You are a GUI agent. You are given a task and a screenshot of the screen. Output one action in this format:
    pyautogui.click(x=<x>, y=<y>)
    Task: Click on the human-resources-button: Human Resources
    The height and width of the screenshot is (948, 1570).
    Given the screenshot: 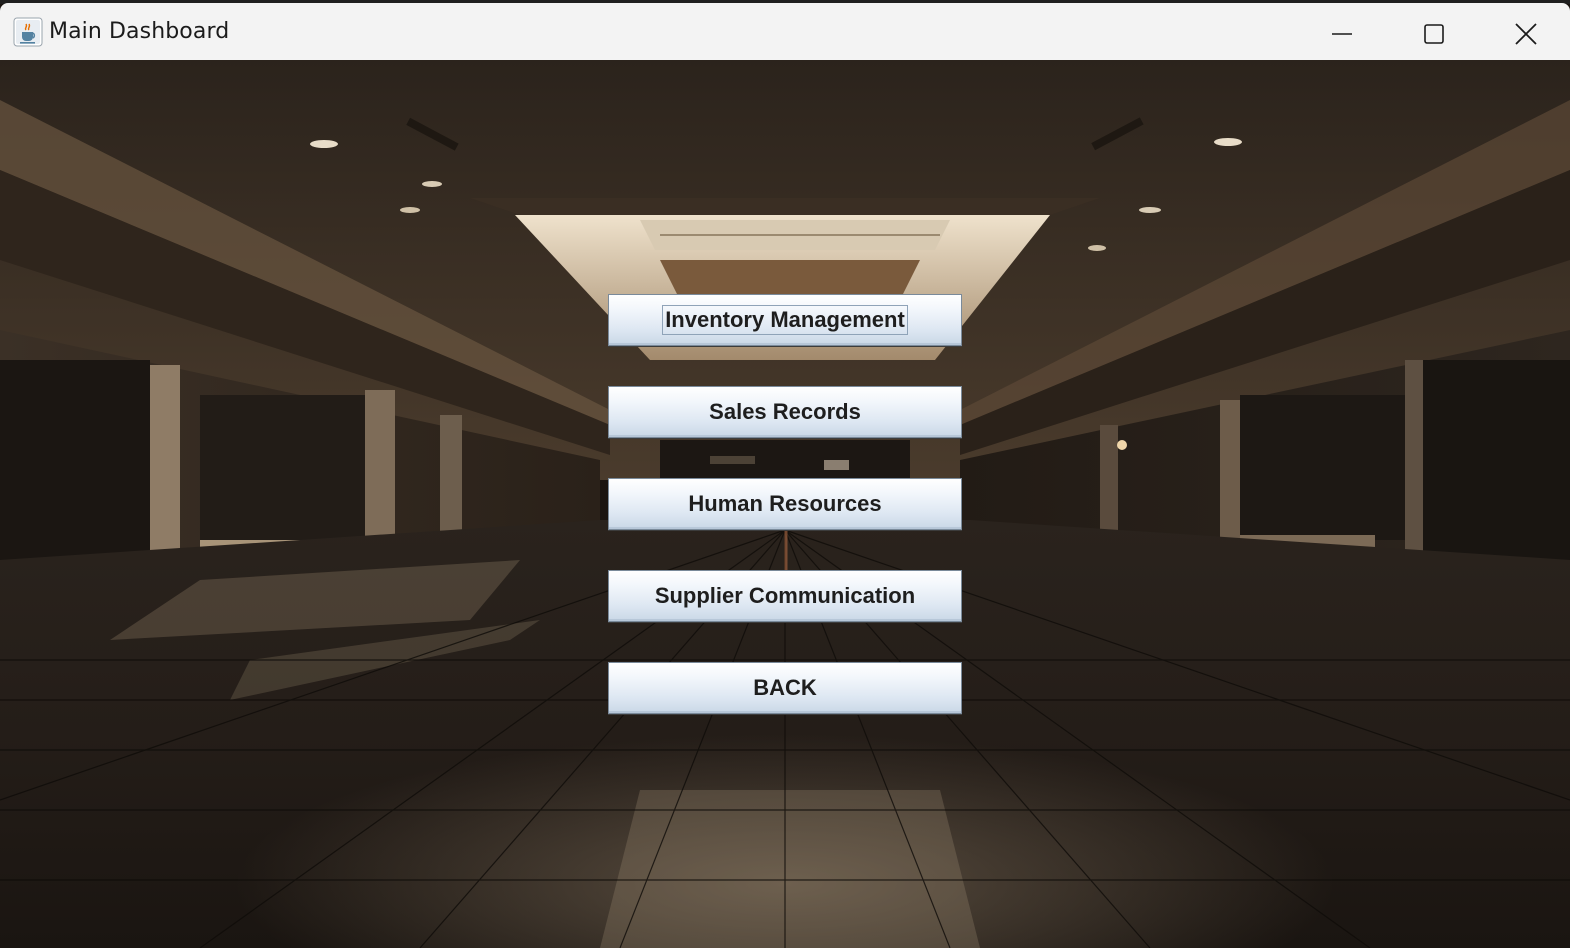 What is the action you would take?
    pyautogui.click(x=785, y=504)
    